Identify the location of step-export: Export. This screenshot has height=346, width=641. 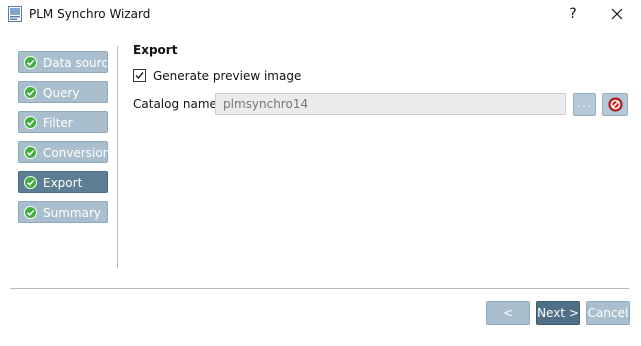
(63, 182).